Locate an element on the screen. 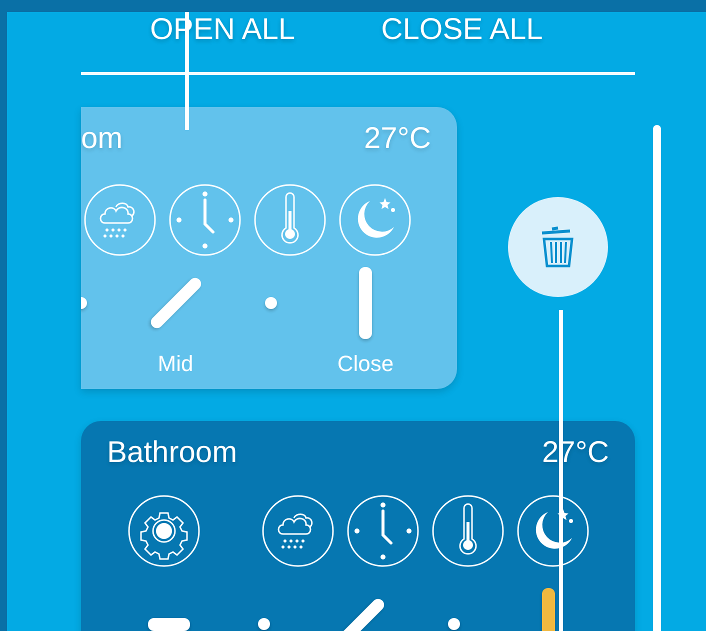 This screenshot has width=706, height=631. gear-icon is located at coordinates (164, 531).